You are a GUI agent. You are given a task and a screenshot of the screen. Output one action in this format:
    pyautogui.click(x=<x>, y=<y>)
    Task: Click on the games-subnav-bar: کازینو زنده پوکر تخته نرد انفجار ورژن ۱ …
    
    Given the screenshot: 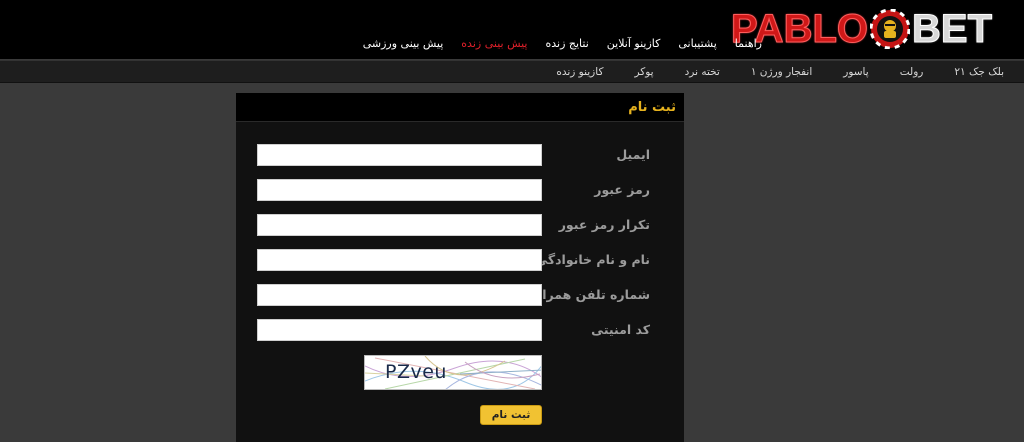 What is the action you would take?
    pyautogui.click(x=512, y=71)
    